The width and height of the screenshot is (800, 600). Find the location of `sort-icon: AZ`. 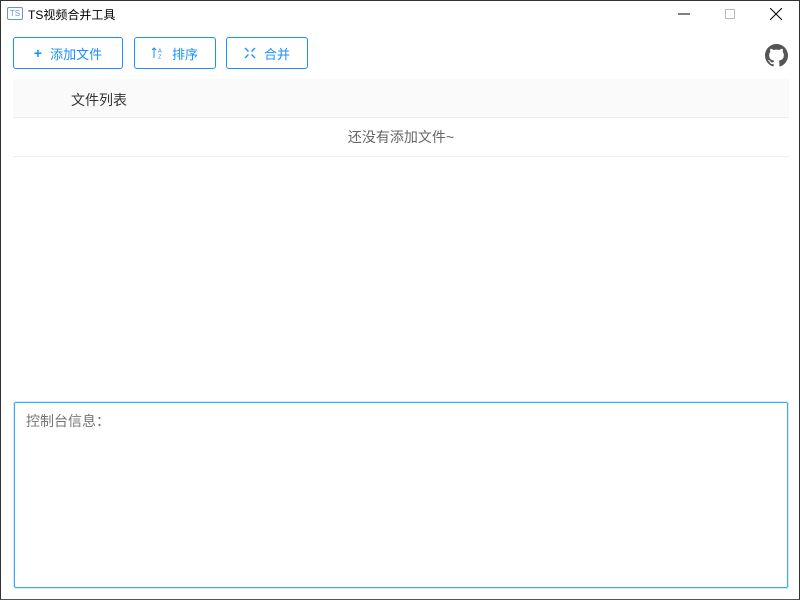

sort-icon: AZ is located at coordinates (156, 53).